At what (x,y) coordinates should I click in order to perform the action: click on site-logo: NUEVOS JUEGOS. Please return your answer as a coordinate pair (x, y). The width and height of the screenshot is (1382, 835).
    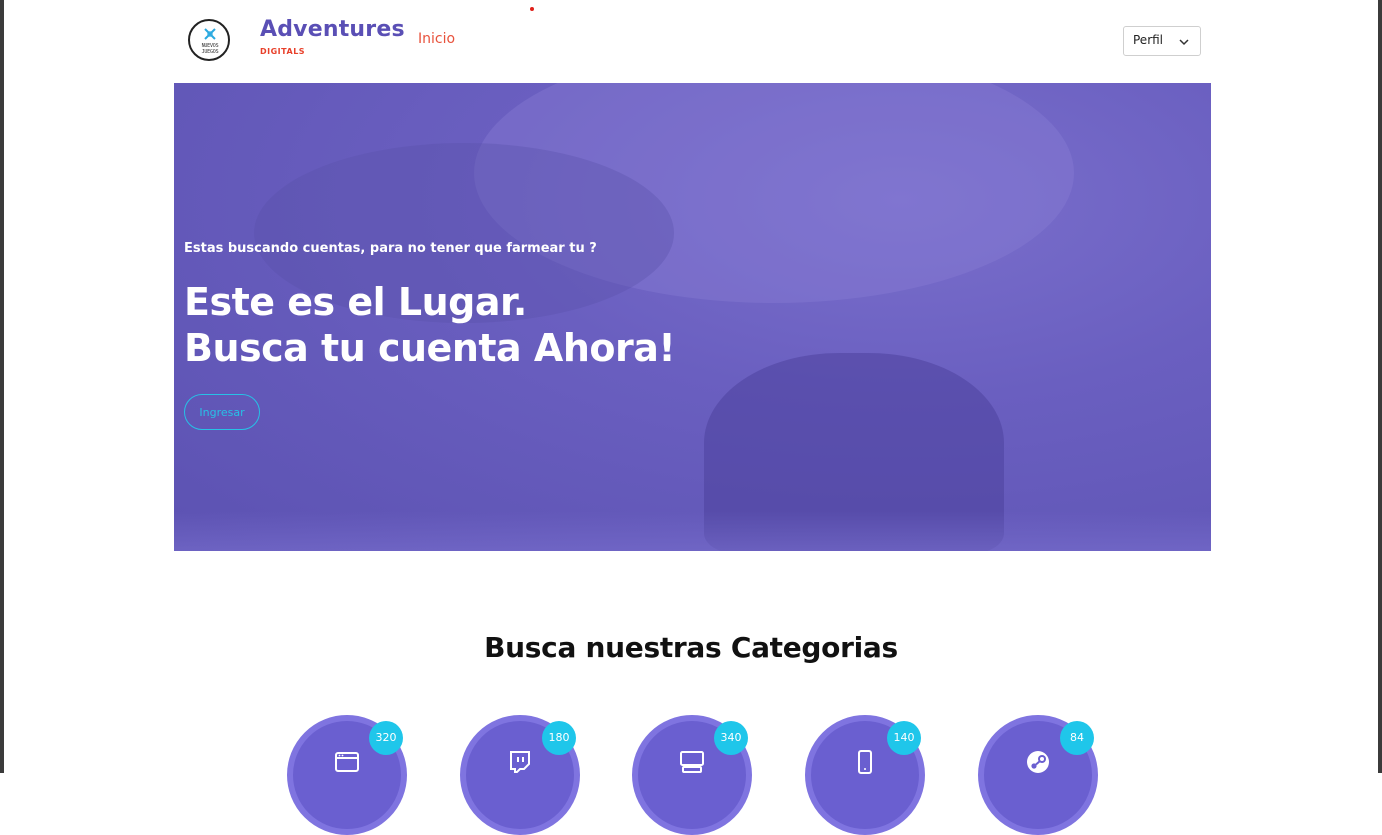
    Looking at the image, I should click on (209, 40).